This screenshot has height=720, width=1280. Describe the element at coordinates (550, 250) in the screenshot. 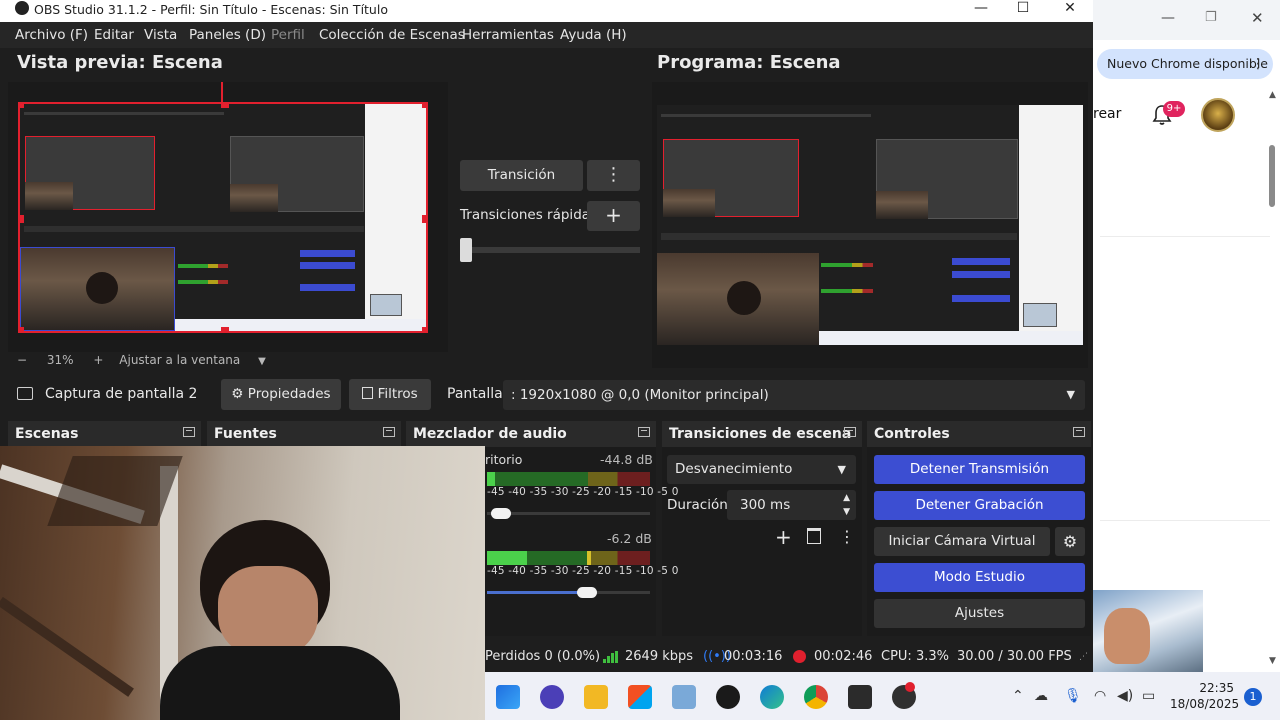

I see `transition-slider` at that location.